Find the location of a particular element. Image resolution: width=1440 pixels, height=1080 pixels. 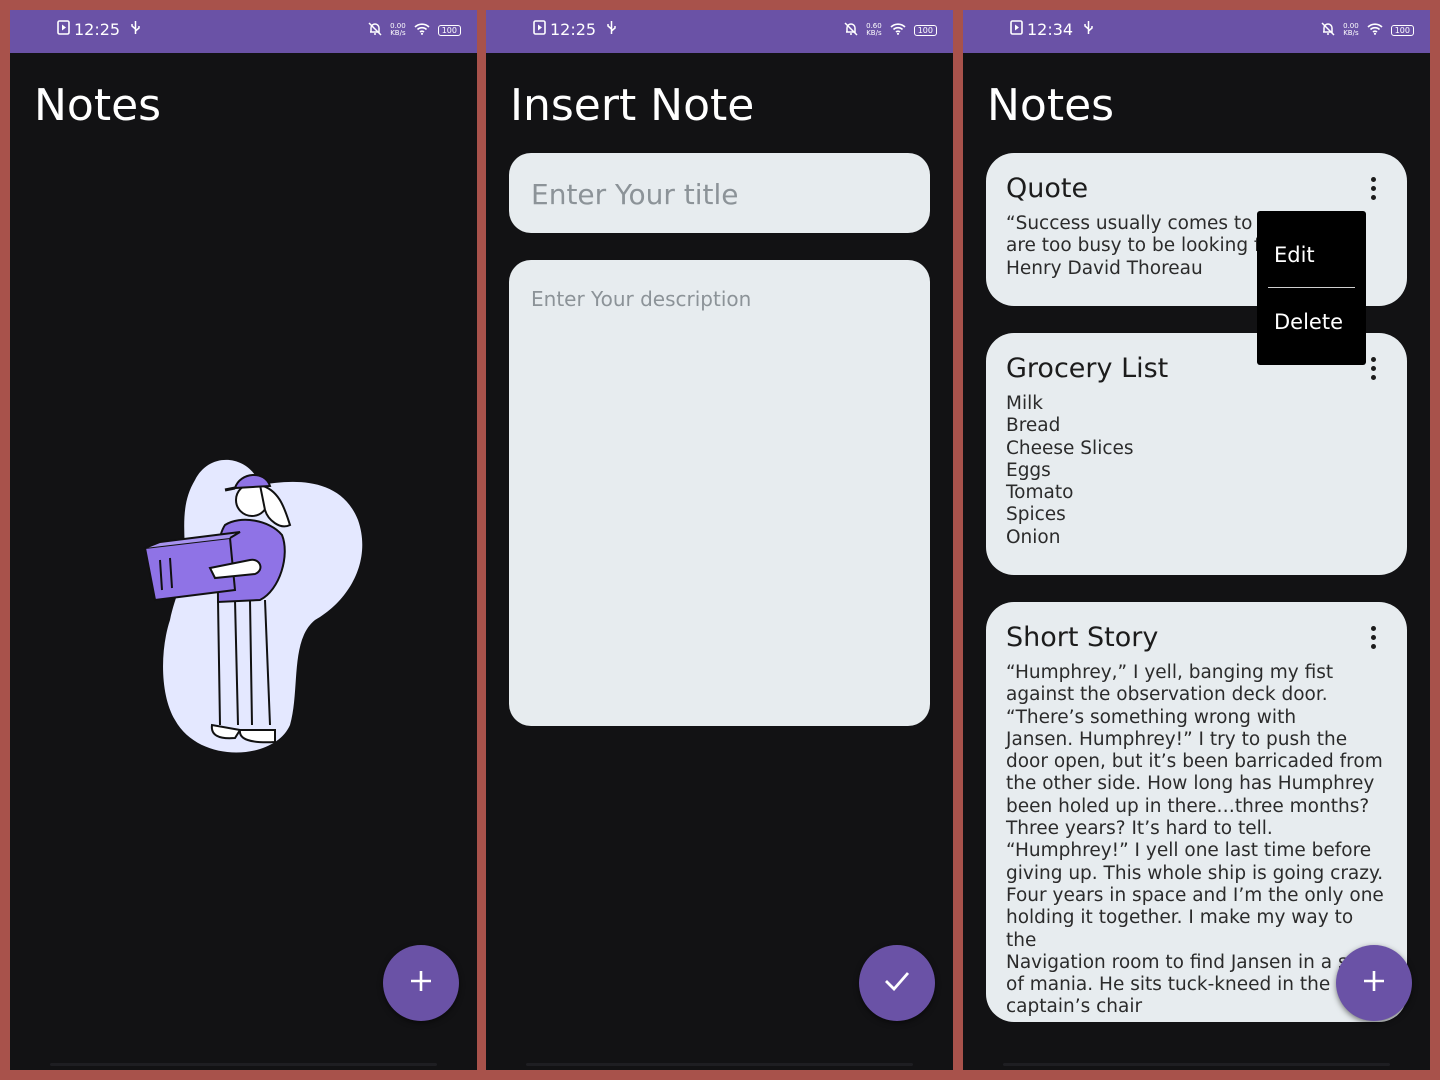

note-title: Short Story is located at coordinates (1082, 637).